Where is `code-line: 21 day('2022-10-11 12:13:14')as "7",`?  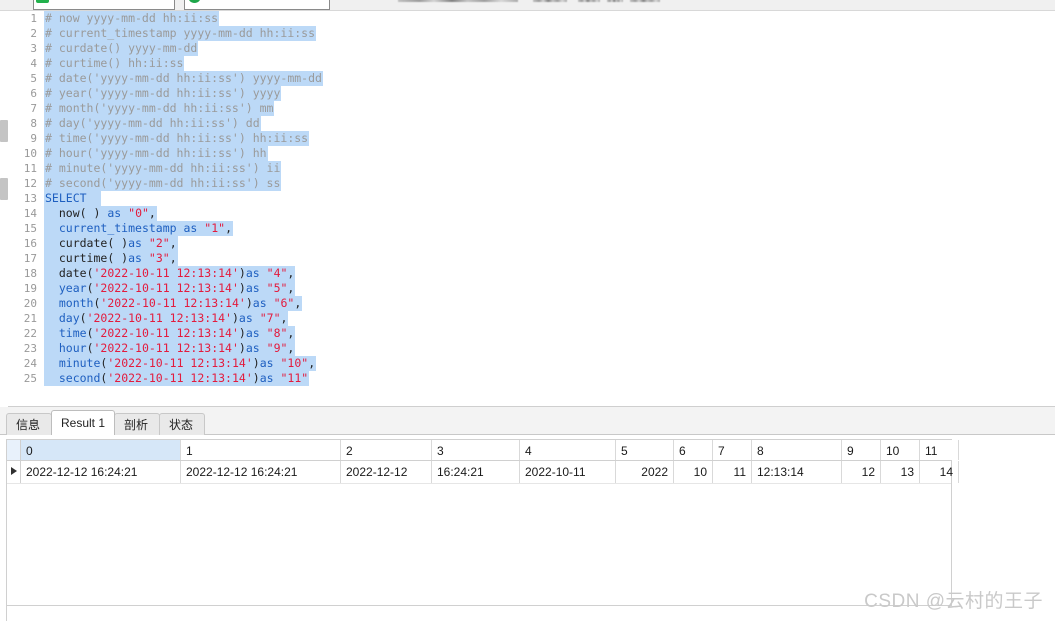
code-line: 21 day('2022-10-11 12:13:14')as "7", is located at coordinates (531, 318).